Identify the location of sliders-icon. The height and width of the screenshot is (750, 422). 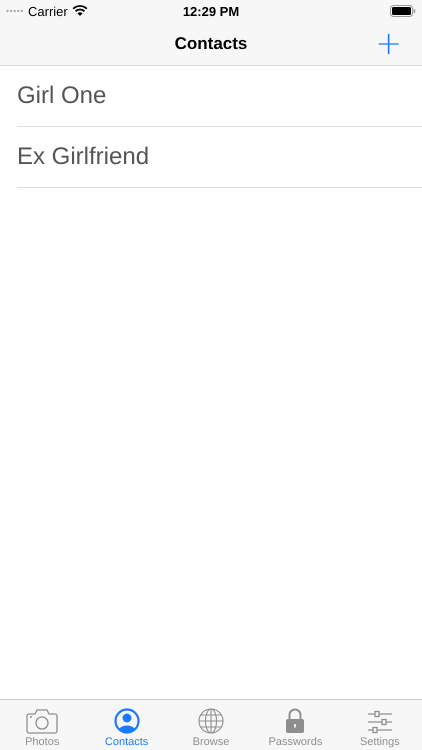
(379, 722).